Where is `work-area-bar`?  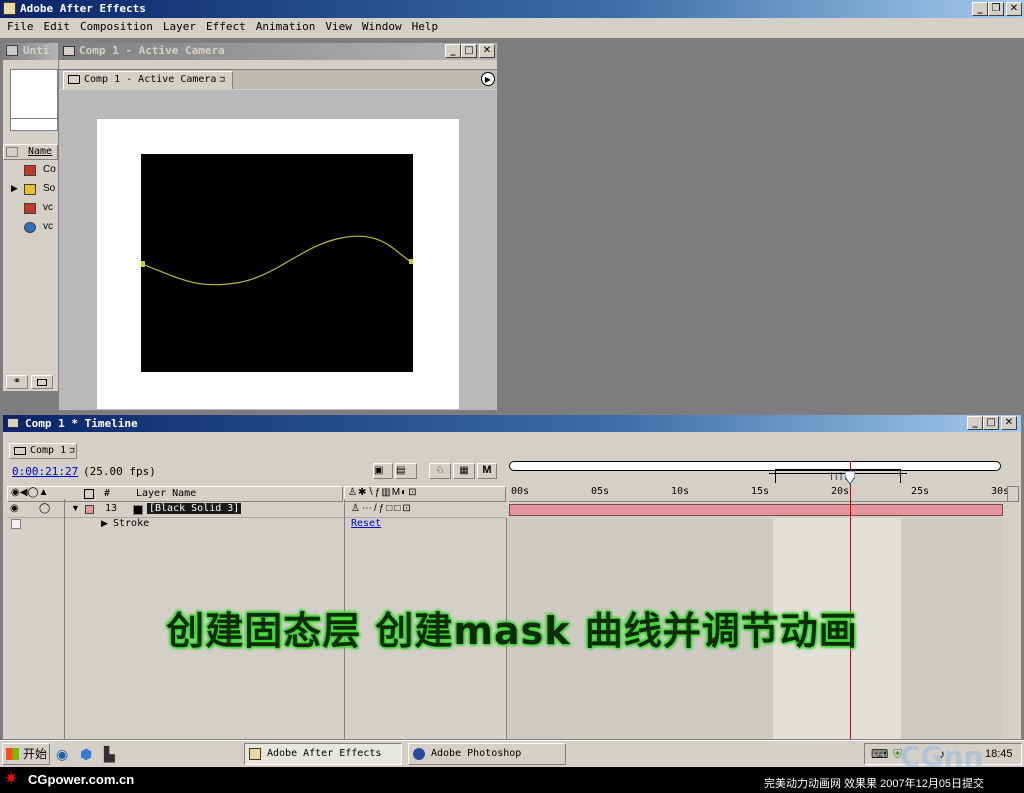 work-area-bar is located at coordinates (755, 466).